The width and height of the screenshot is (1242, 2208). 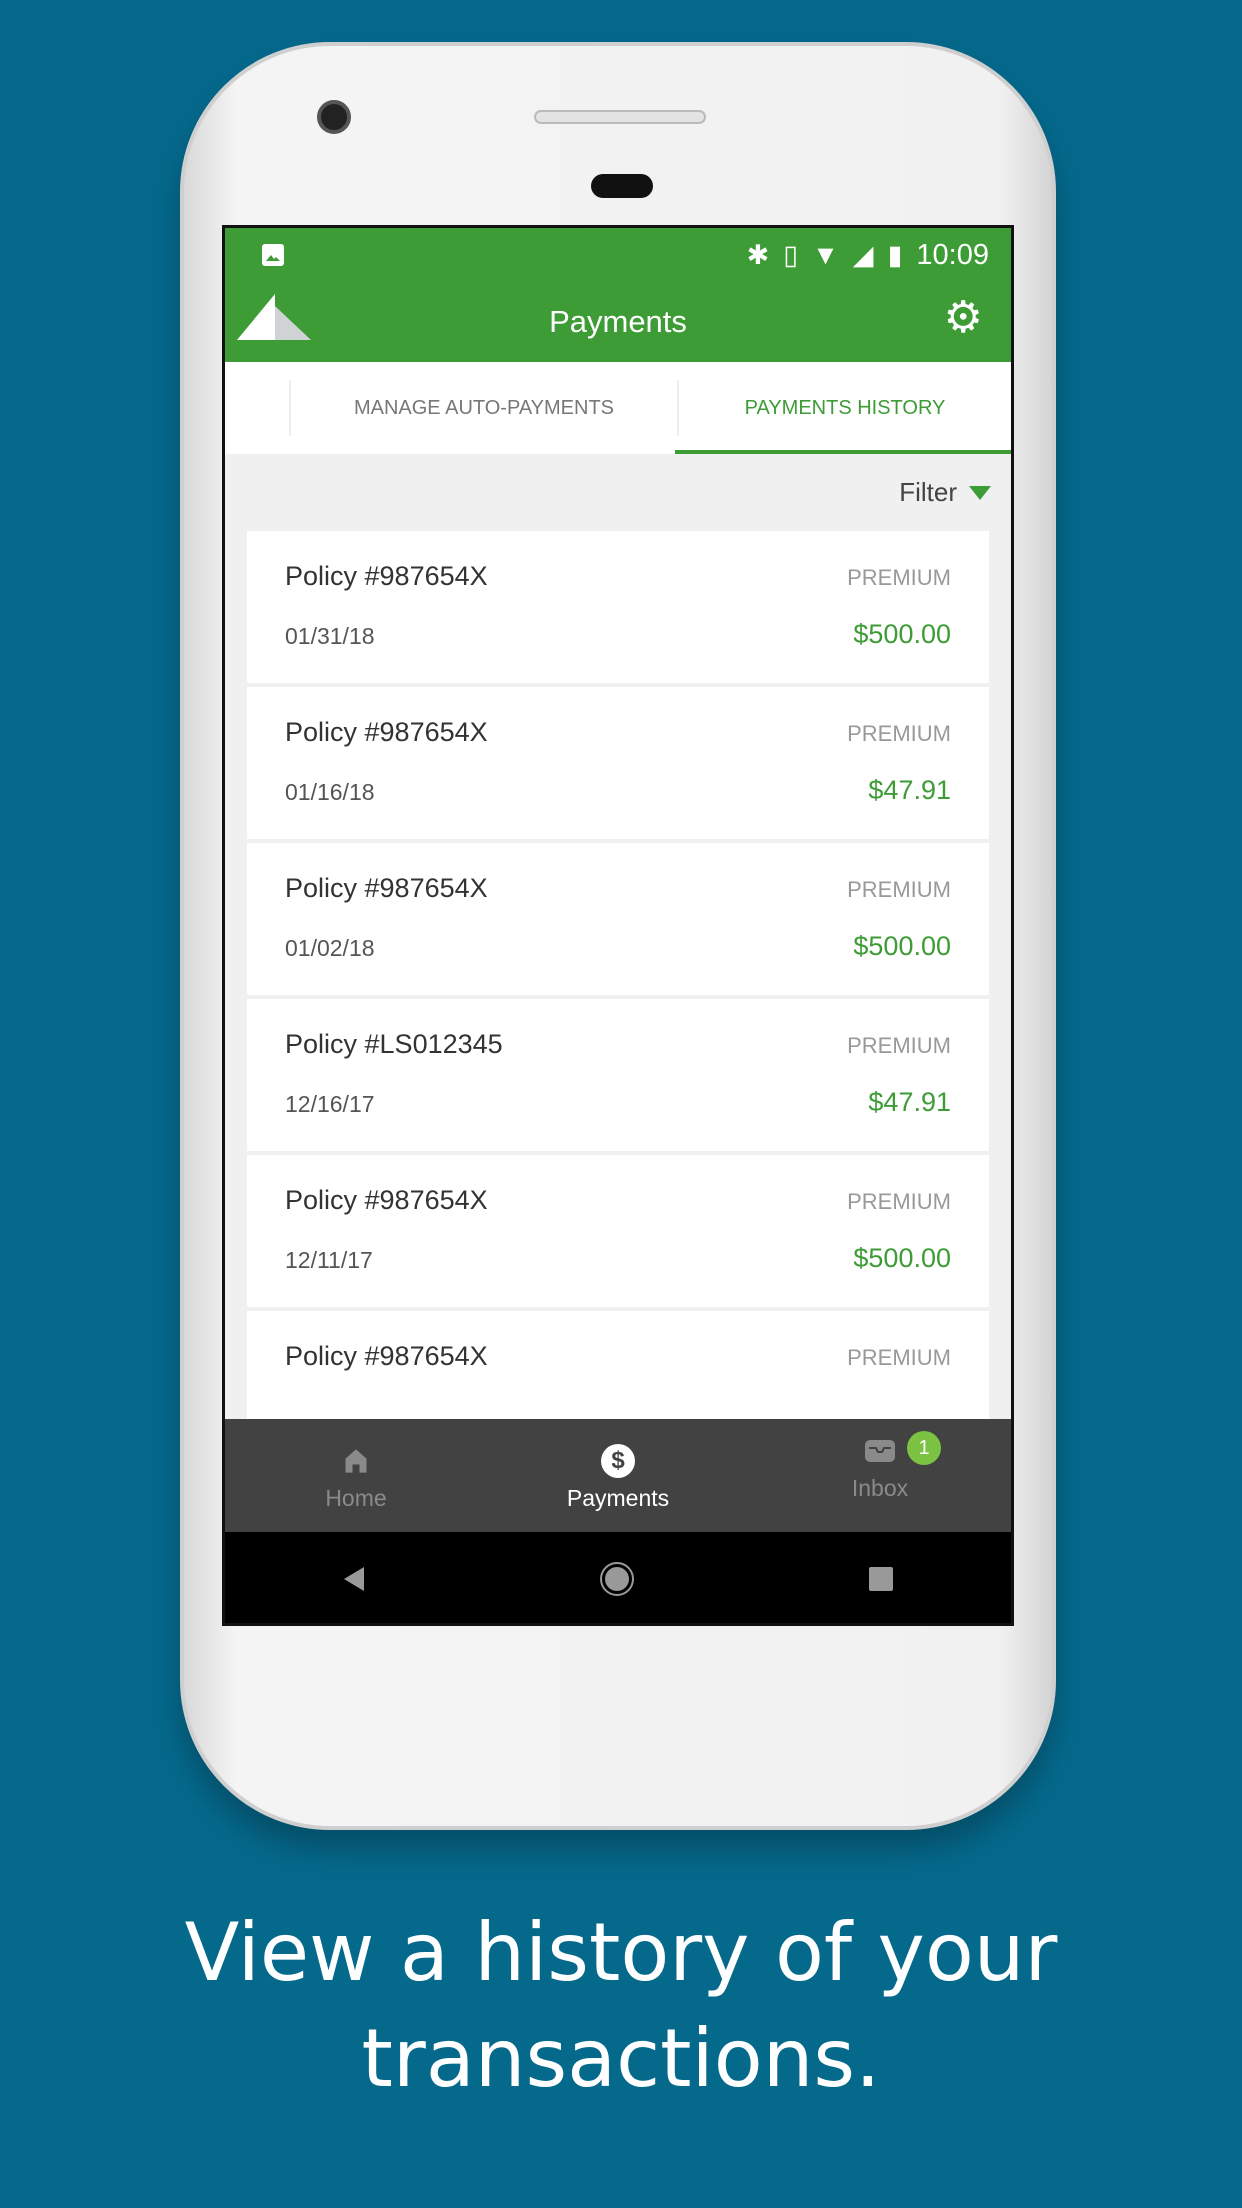 I want to click on signal-icon: ◢, so click(x=863, y=254).